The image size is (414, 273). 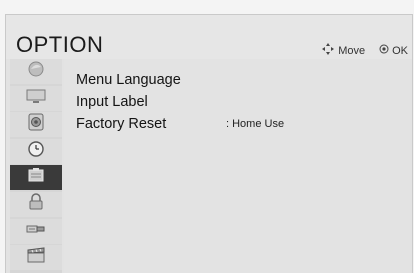 I want to click on sidebar-item-picture, so click(x=36, y=71).